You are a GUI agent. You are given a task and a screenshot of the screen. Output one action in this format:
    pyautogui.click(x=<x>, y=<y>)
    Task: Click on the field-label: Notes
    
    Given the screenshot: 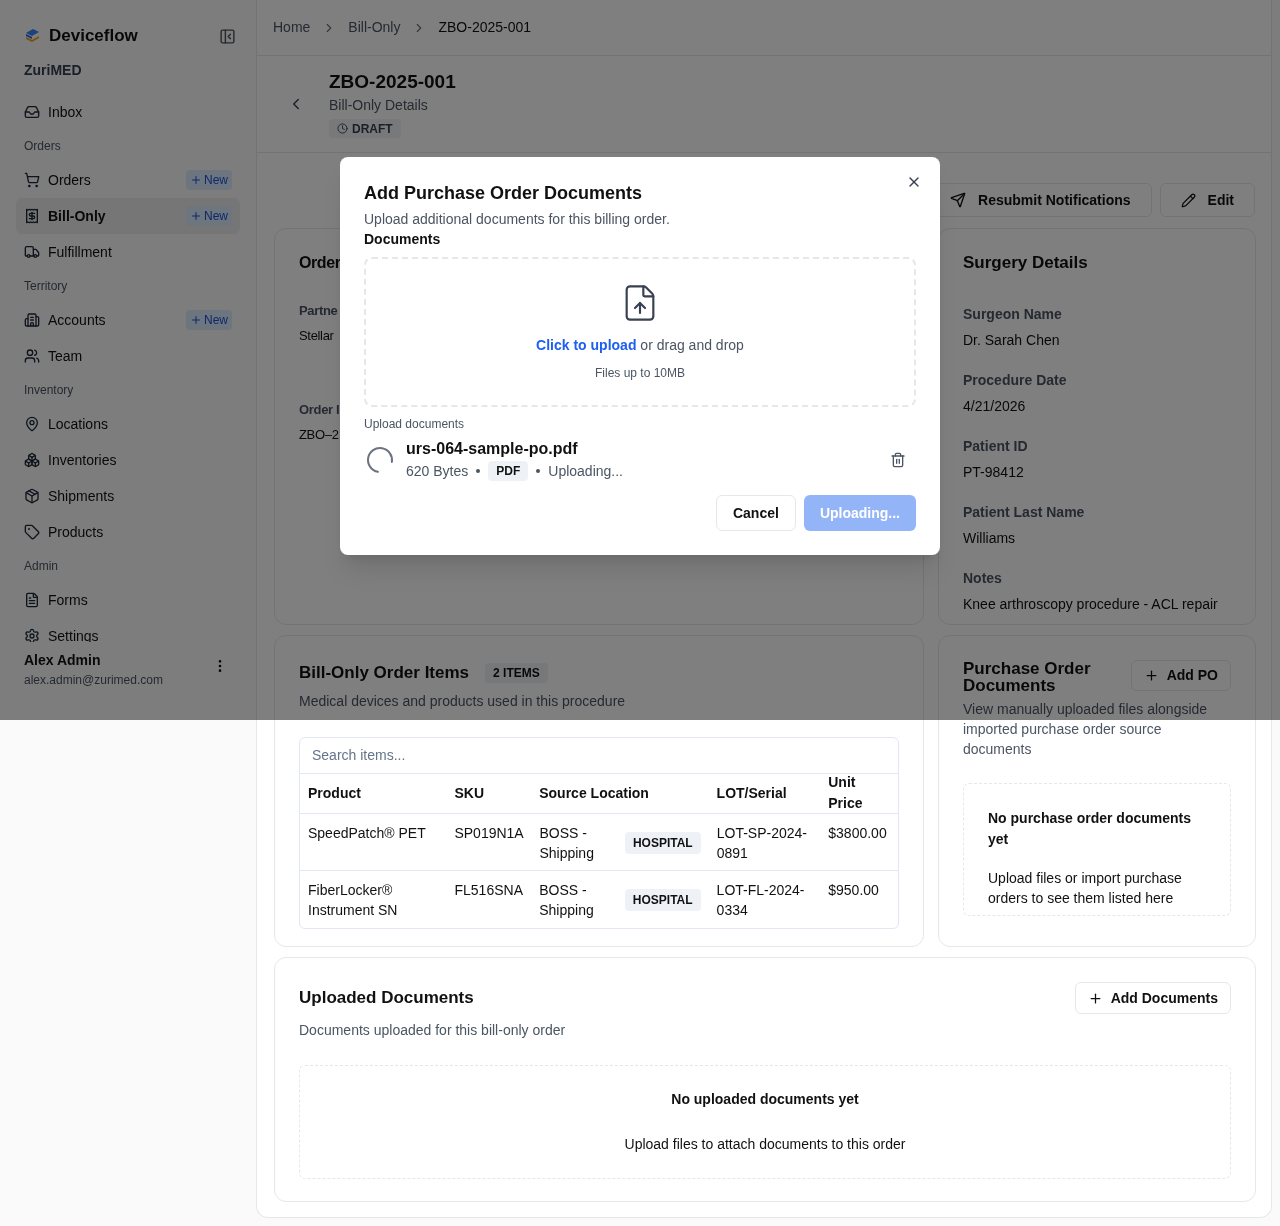 What is the action you would take?
    pyautogui.click(x=982, y=578)
    